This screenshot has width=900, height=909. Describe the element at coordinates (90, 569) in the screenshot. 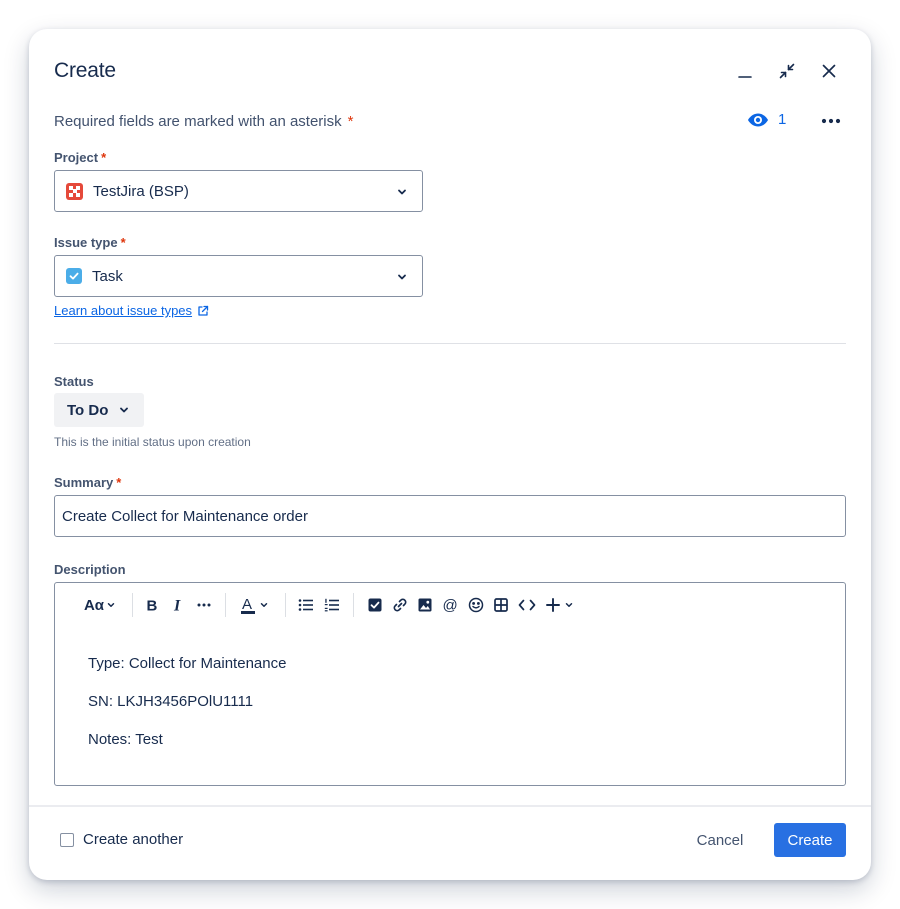

I see `description-label: Description` at that location.